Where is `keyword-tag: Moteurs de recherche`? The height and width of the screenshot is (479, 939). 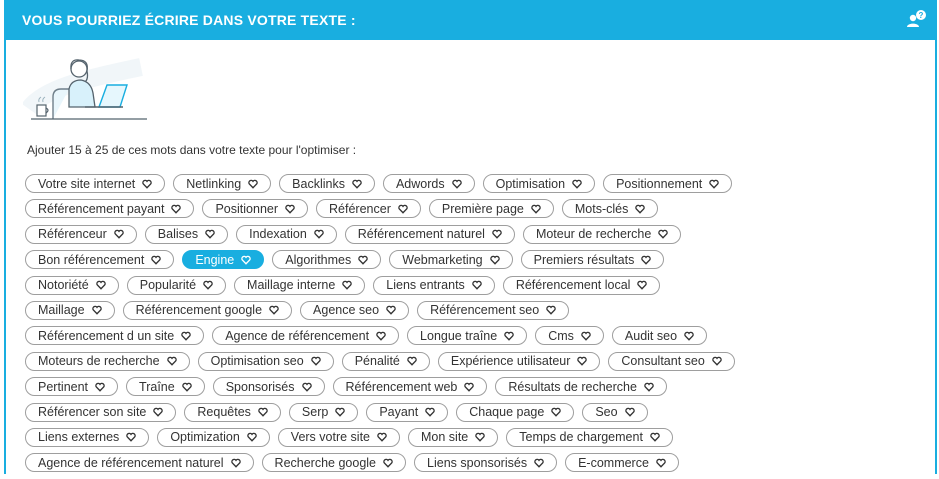
keyword-tag: Moteurs de recherche is located at coordinates (107, 361).